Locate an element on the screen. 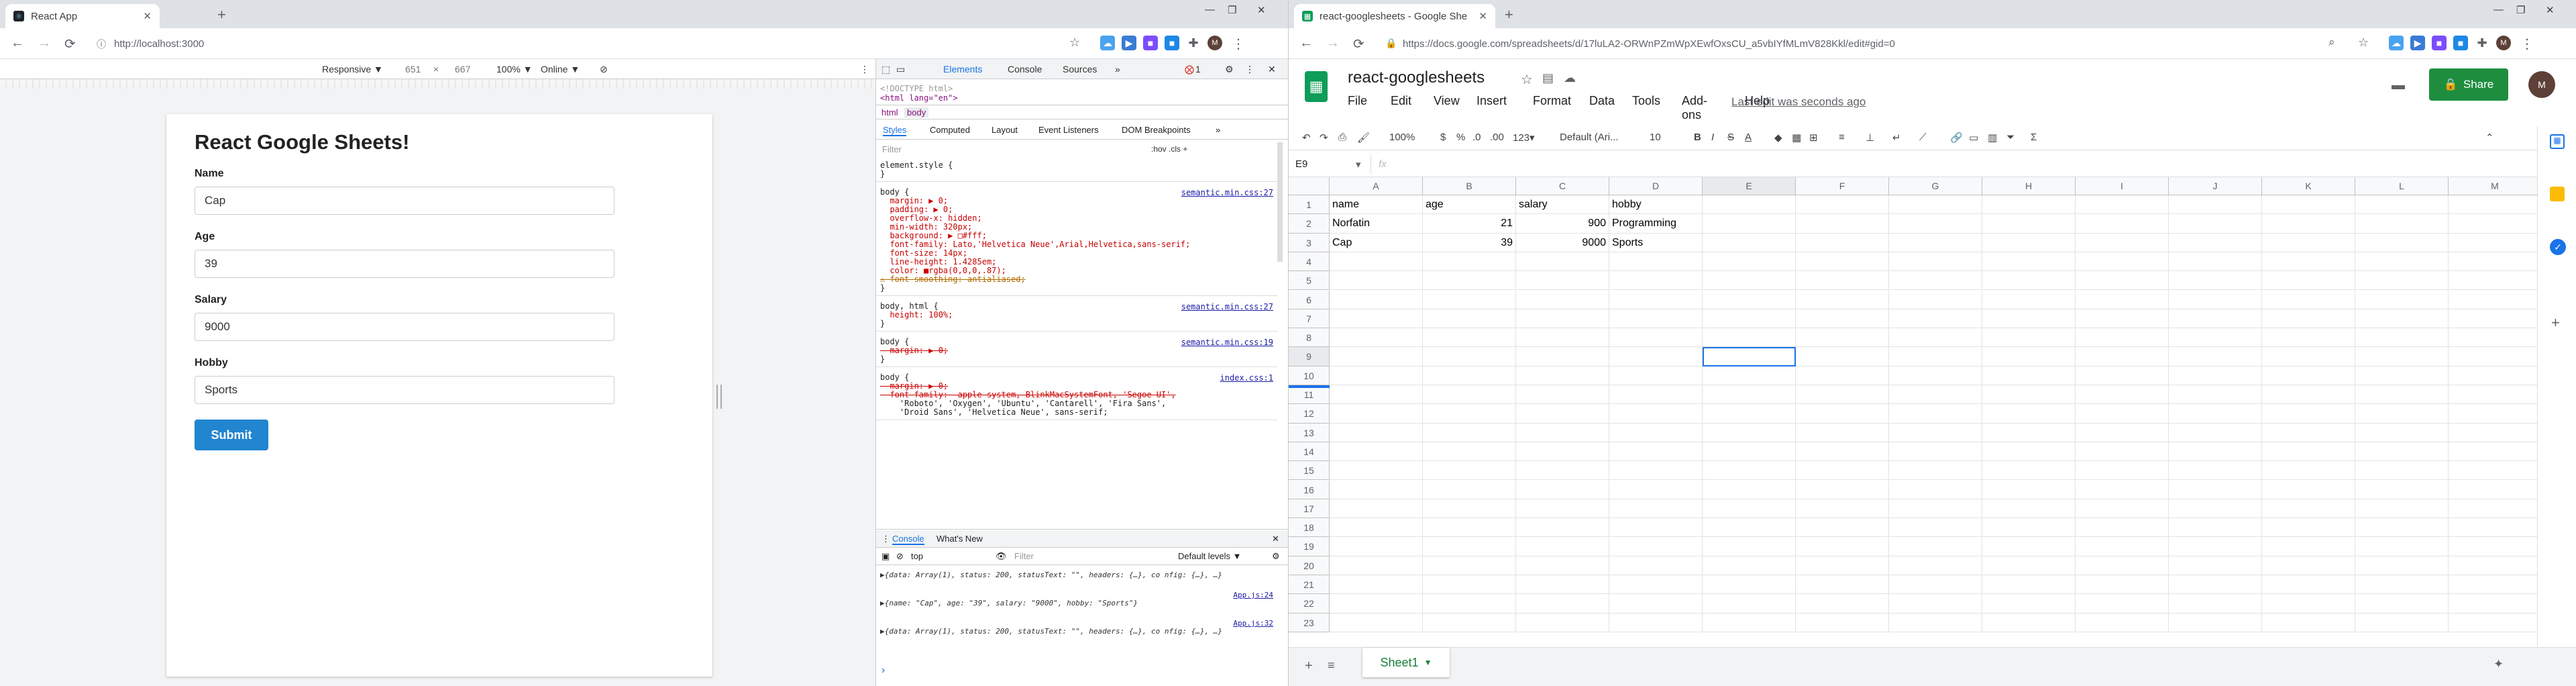 The height and width of the screenshot is (686, 2576). cell-l6 is located at coordinates (2402, 299).